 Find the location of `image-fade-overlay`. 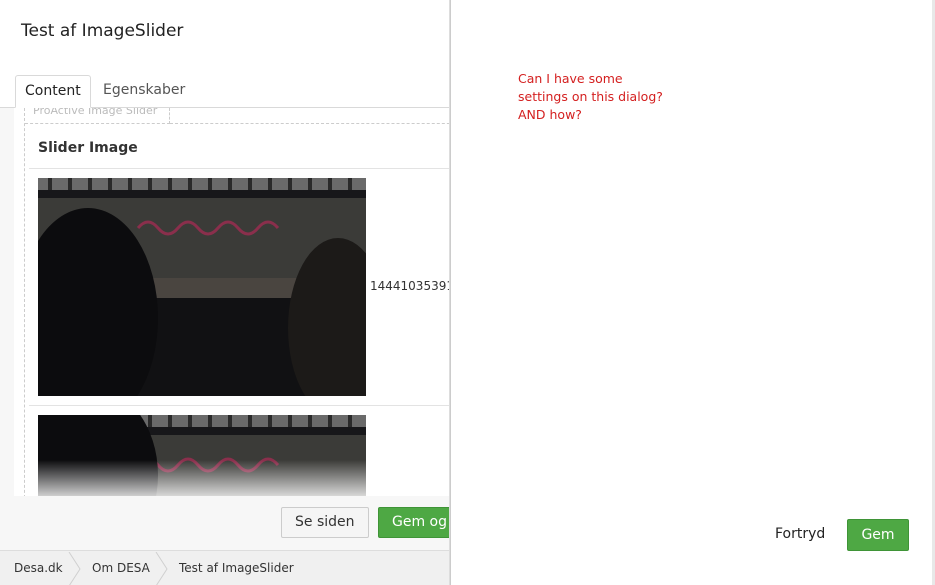

image-fade-overlay is located at coordinates (202, 478).